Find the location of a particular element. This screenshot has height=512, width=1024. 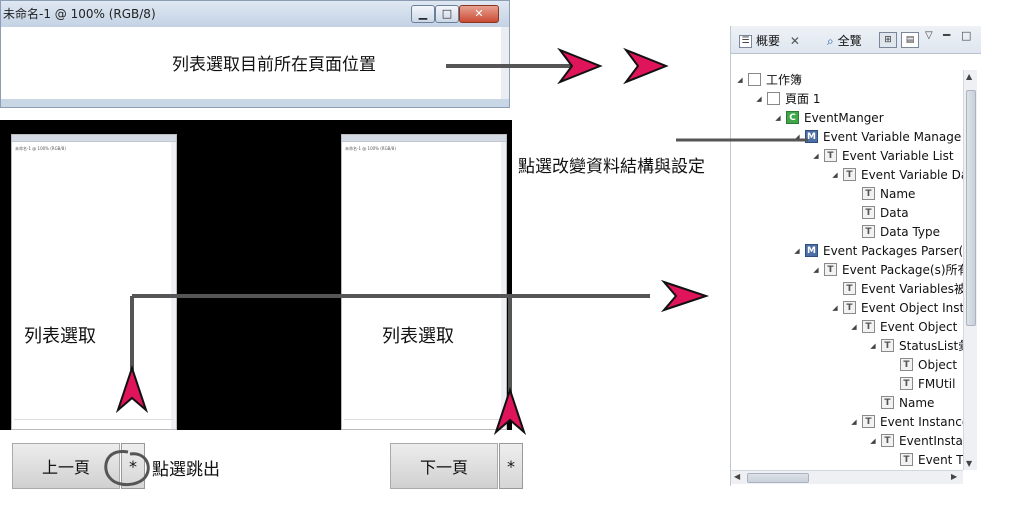

tree-node: ◢ T Event Variable Da is located at coordinates (896, 174).